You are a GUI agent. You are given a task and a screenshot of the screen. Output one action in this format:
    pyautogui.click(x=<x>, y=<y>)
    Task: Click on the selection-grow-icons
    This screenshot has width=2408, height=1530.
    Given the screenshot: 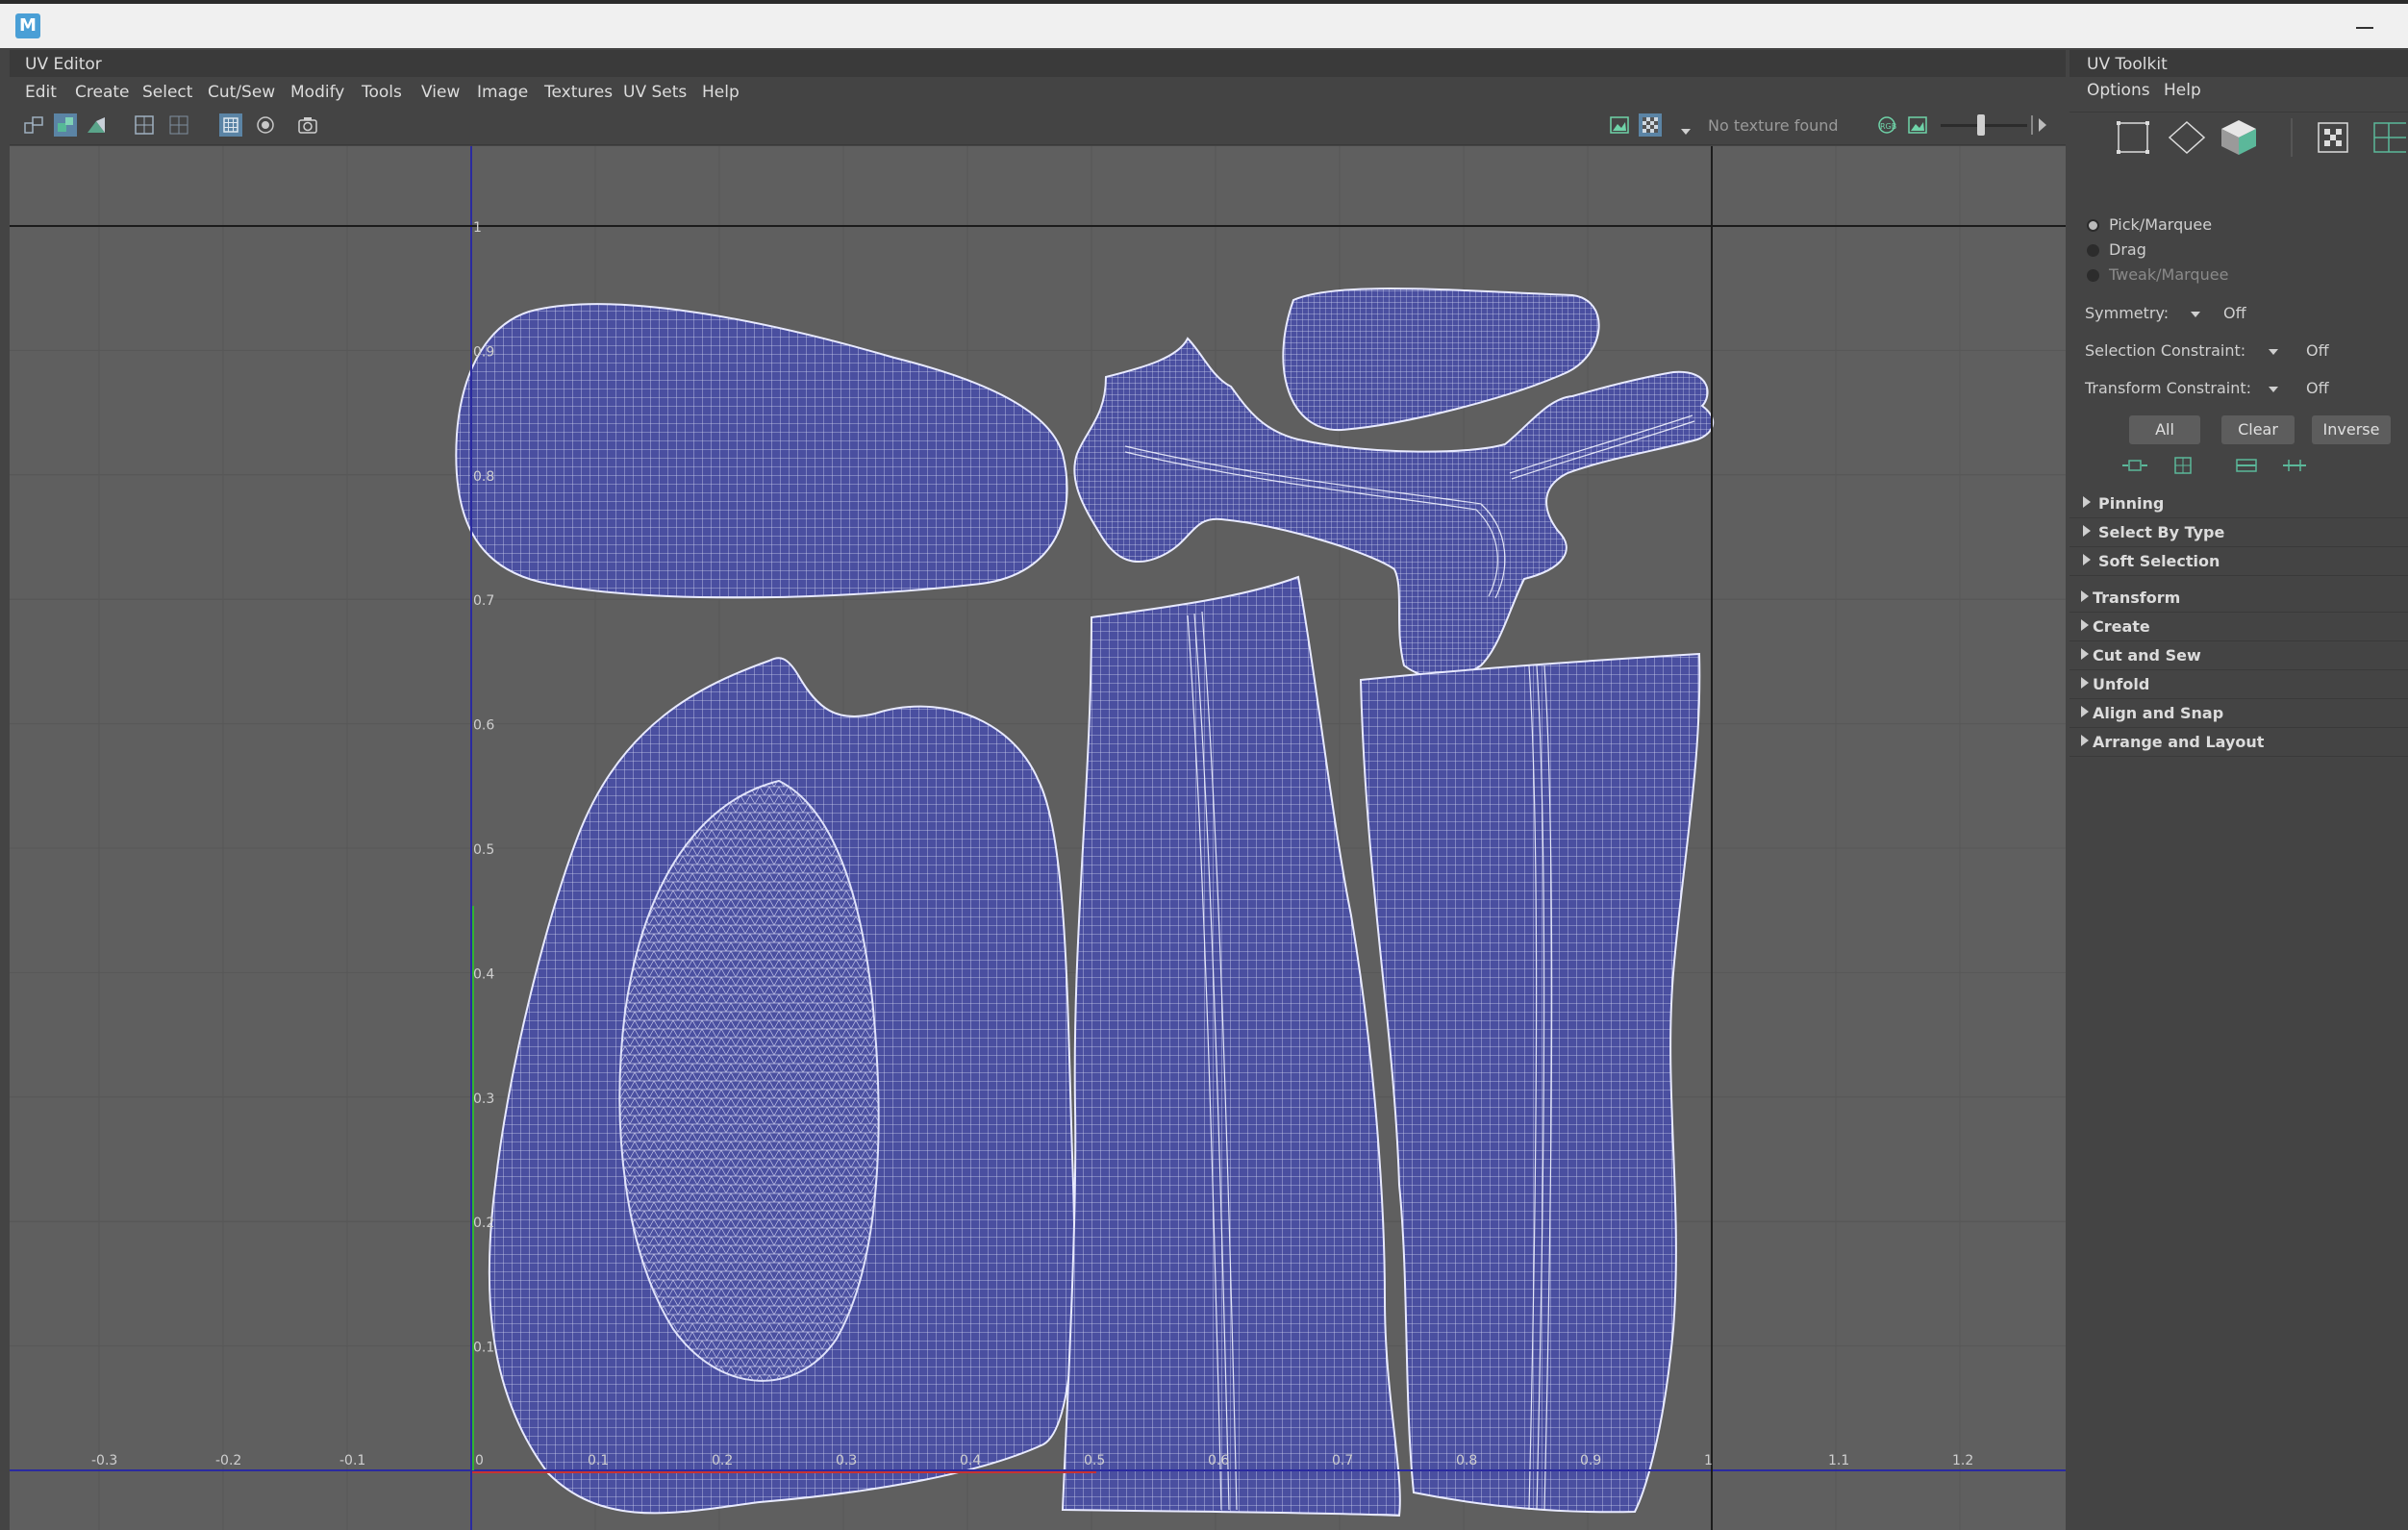 What is the action you would take?
    pyautogui.click(x=2238, y=465)
    